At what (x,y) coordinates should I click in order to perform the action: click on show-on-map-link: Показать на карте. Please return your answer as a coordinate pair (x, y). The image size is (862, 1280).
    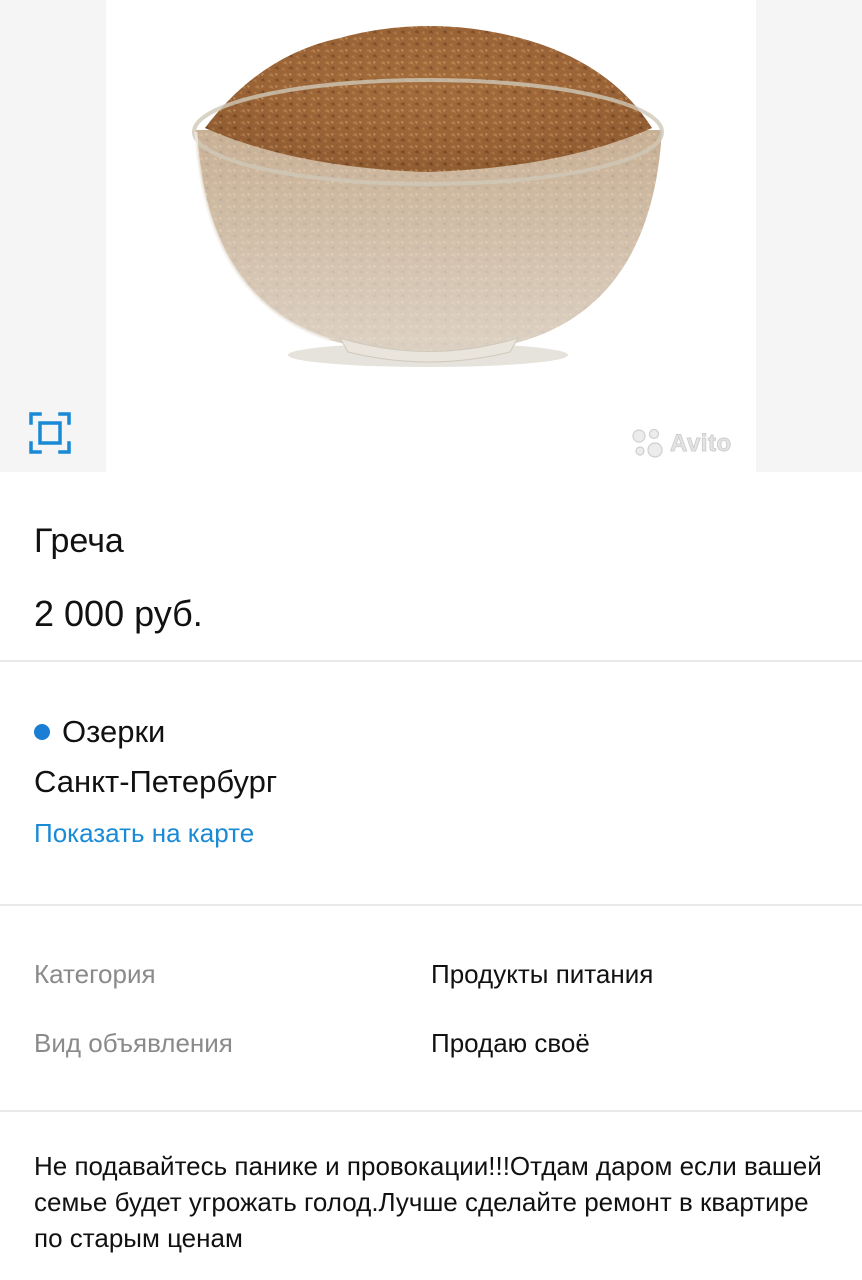
    Looking at the image, I should click on (144, 833).